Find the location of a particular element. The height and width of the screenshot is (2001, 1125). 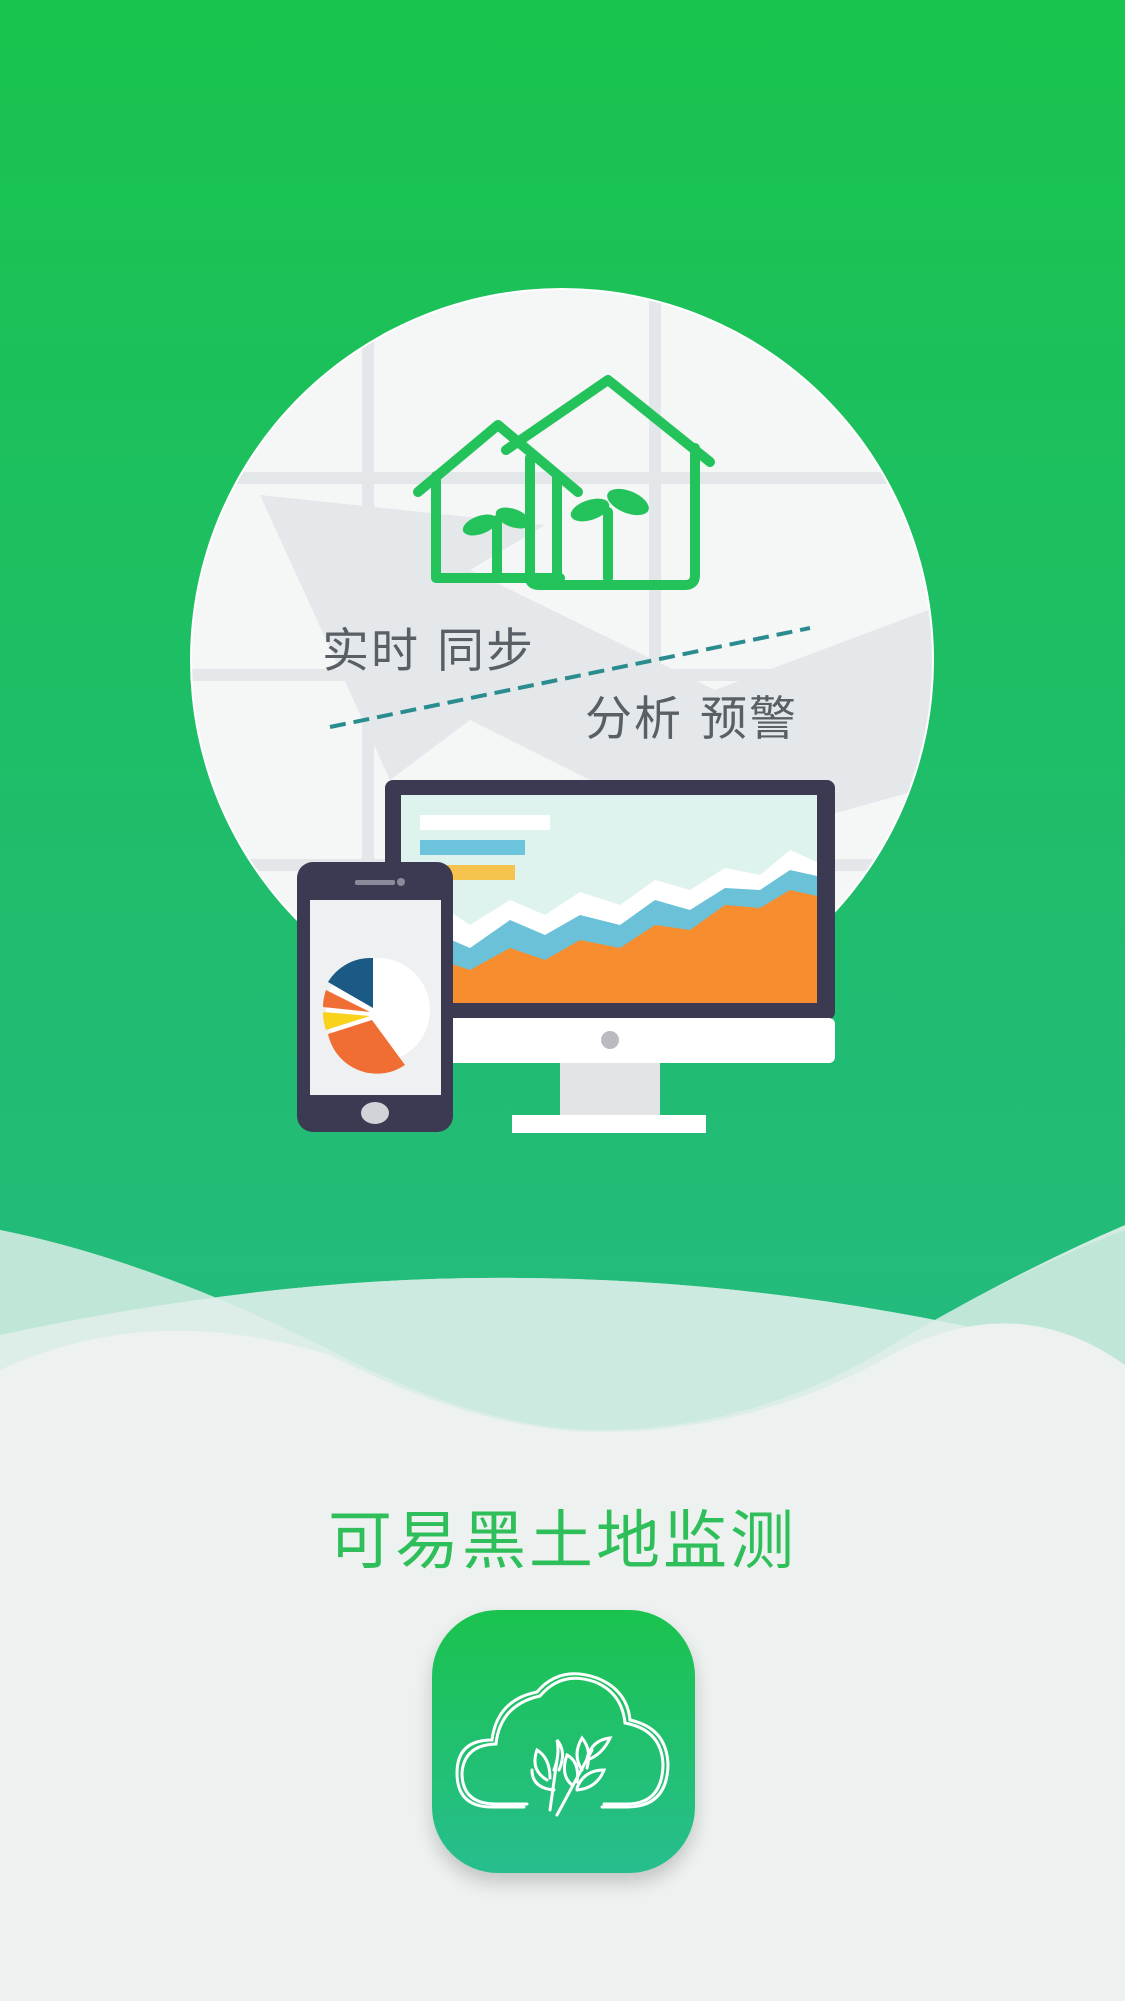

cloud-wheat-icon is located at coordinates (562, 1744).